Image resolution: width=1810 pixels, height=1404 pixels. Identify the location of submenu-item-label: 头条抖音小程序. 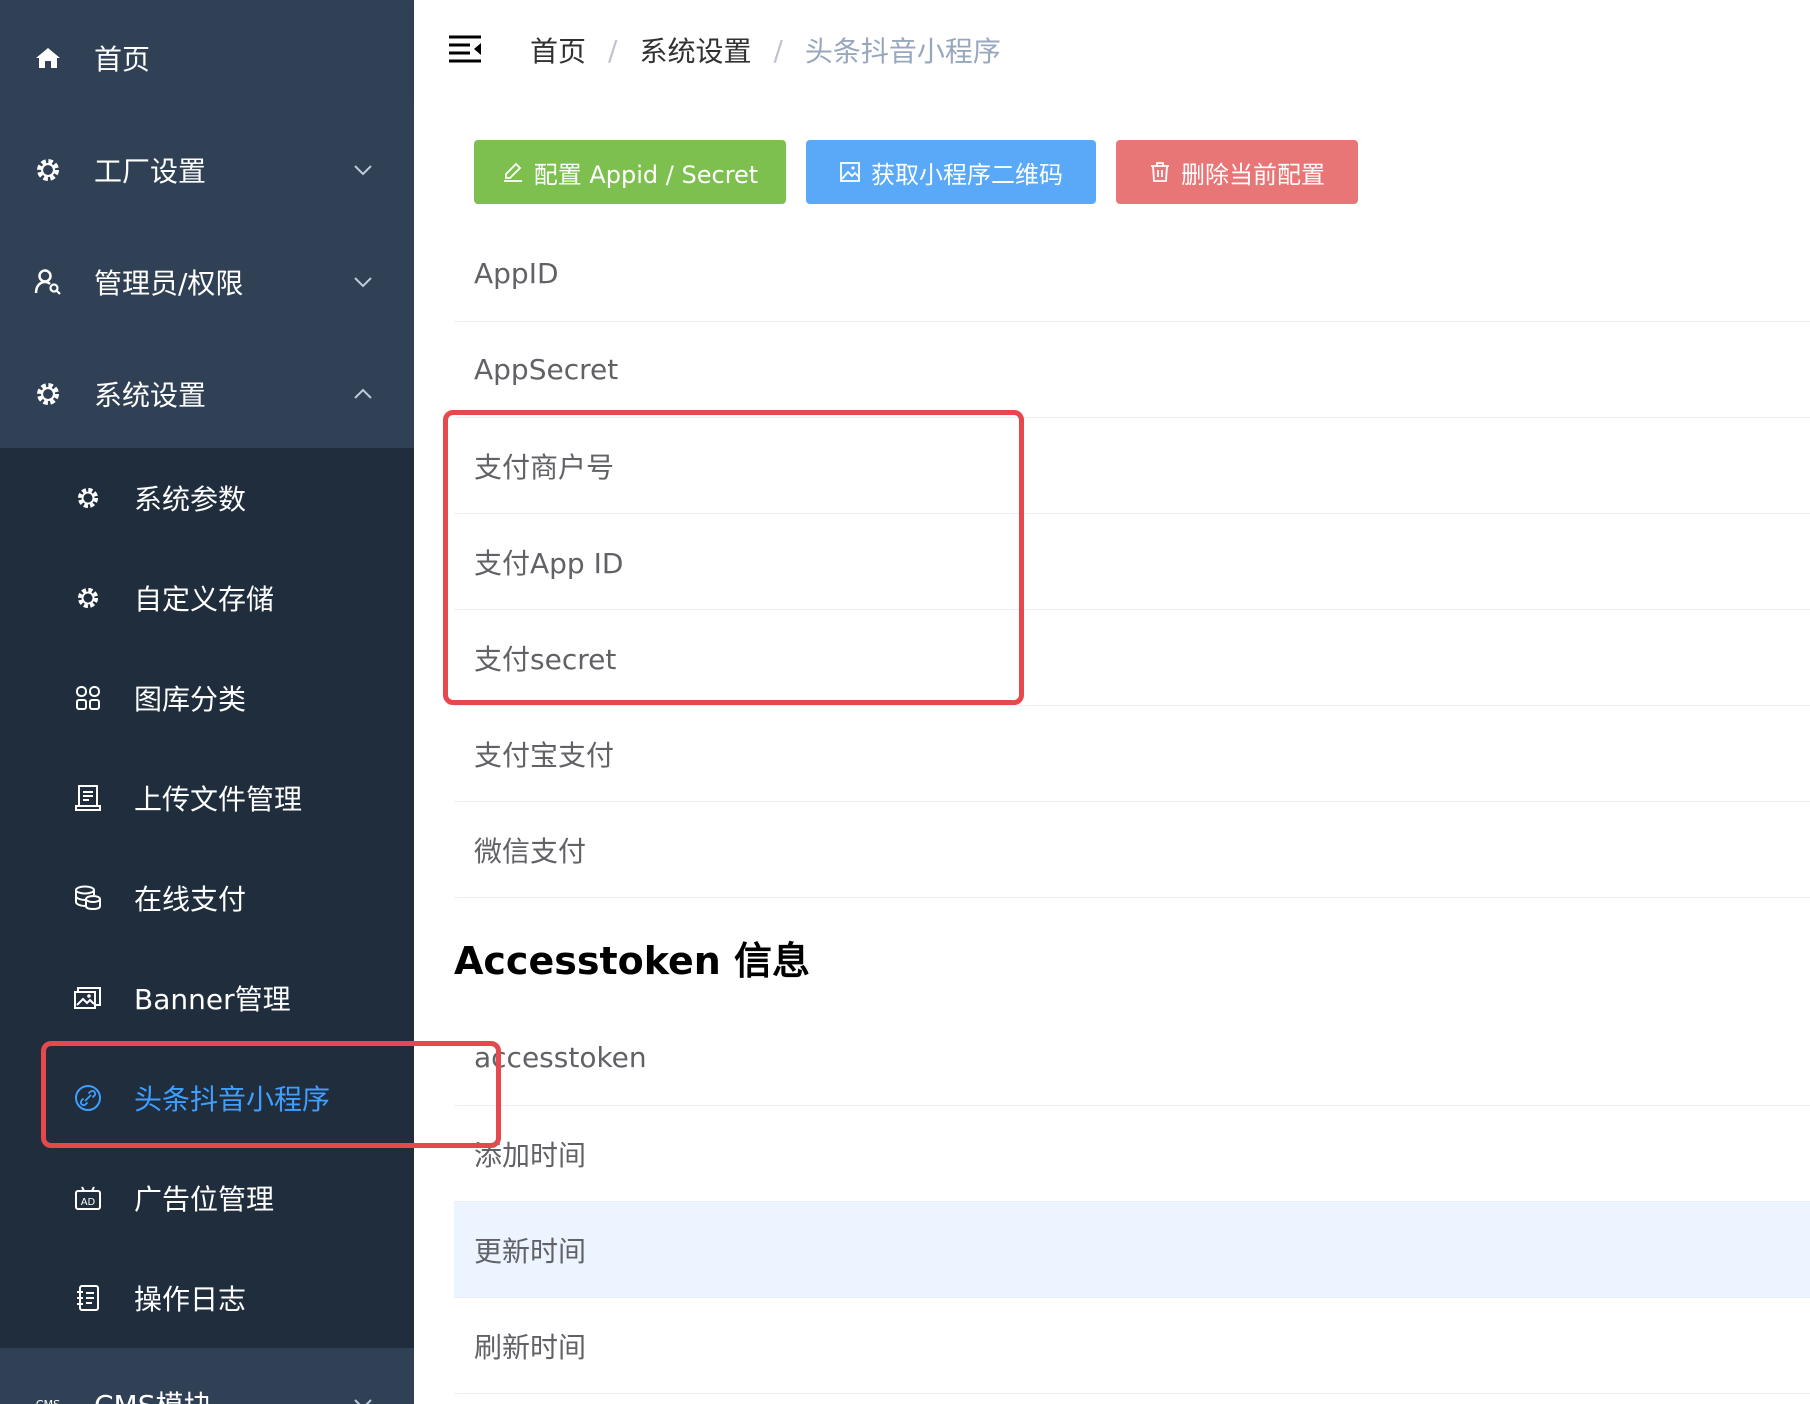
(232, 1099).